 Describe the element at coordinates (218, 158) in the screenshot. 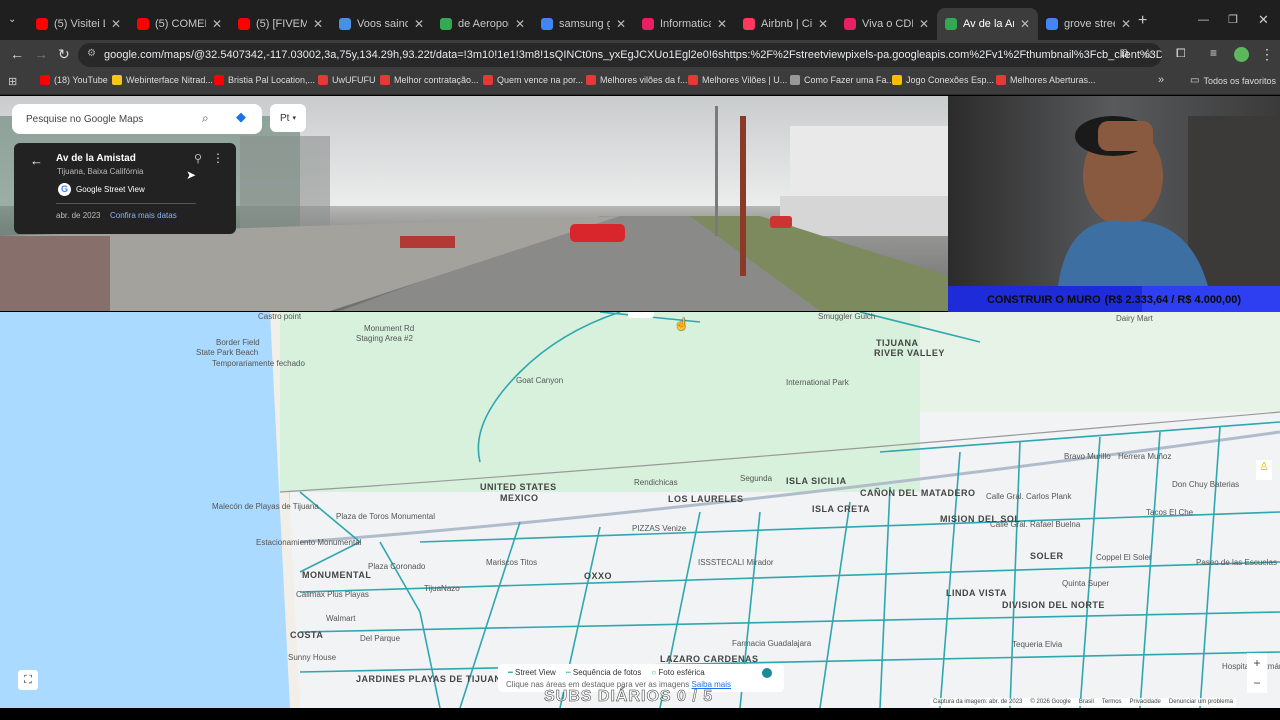

I see `more-options-icon: ⋮` at that location.